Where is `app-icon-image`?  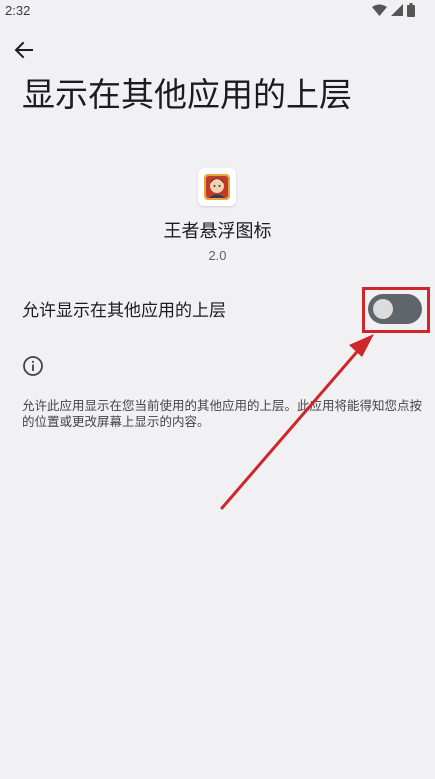
app-icon-image is located at coordinates (217, 187).